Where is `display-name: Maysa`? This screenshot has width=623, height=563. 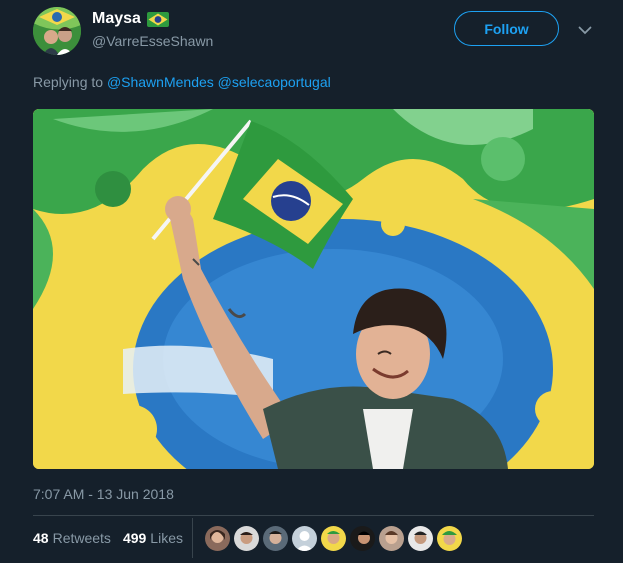
display-name: Maysa is located at coordinates (116, 19).